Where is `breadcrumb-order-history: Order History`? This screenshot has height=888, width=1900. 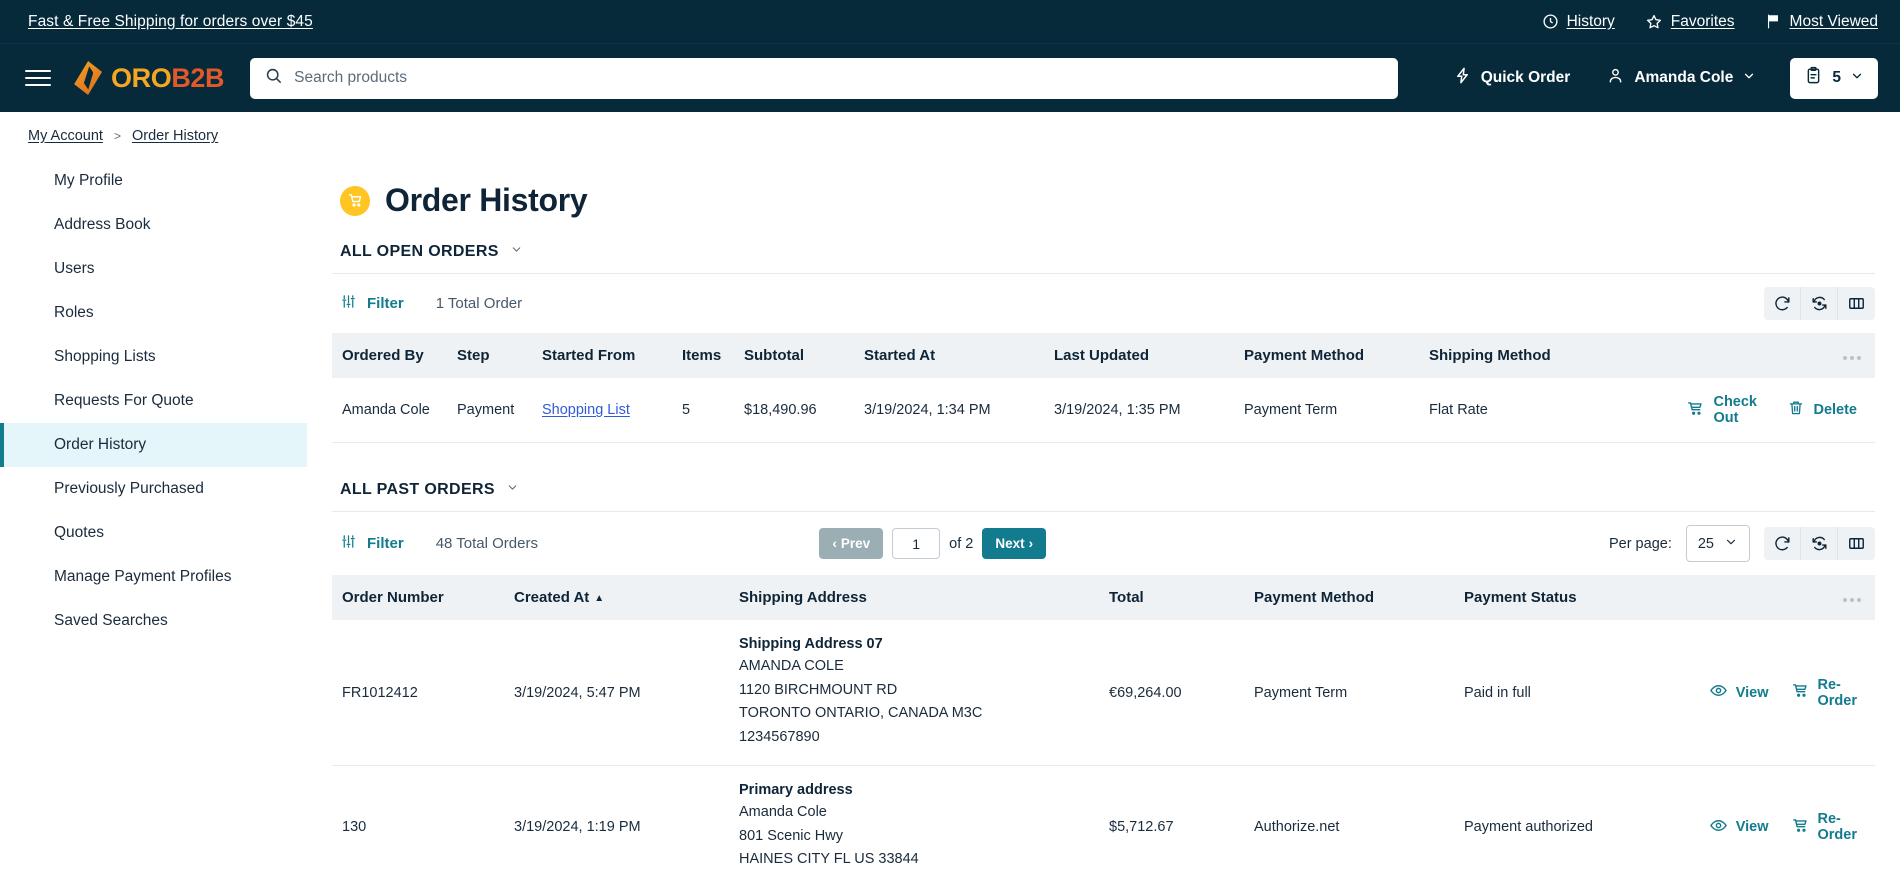
breadcrumb-order-history: Order History is located at coordinates (175, 136).